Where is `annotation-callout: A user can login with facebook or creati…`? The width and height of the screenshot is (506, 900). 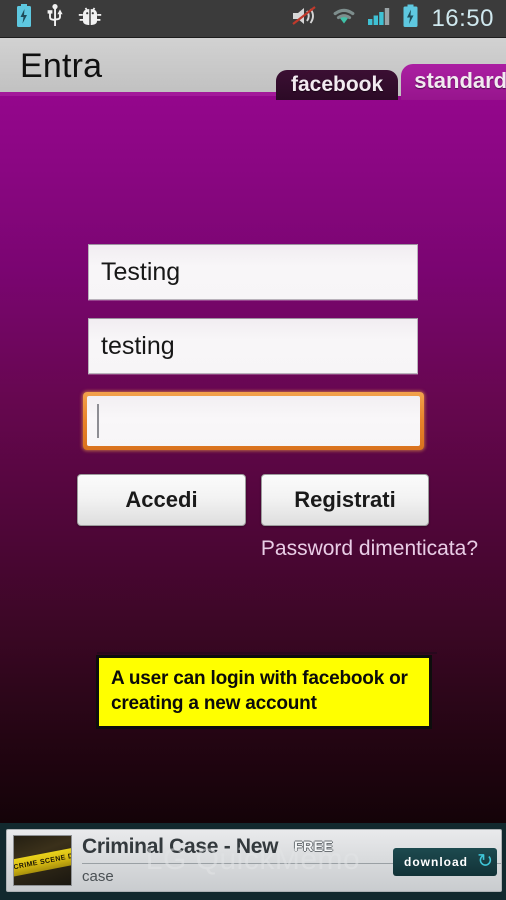 annotation-callout: A user can login with facebook or creati… is located at coordinates (266, 690).